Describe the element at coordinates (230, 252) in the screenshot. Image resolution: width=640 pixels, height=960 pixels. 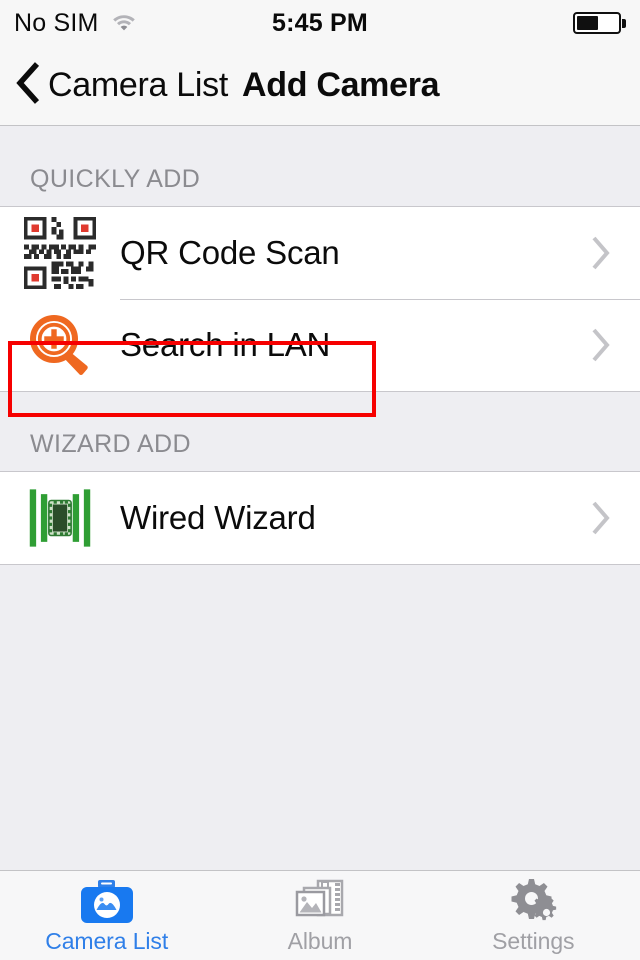
I see `list-item-label: QR Code Scan` at that location.